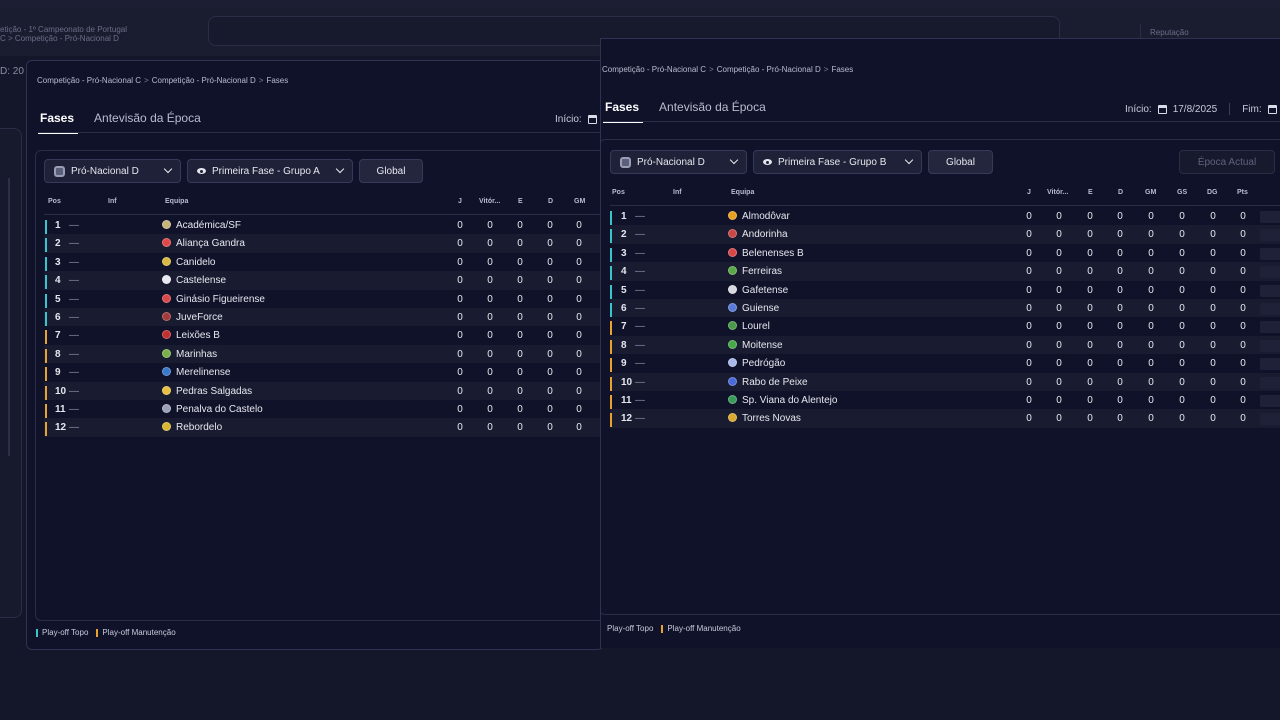  Describe the element at coordinates (1212, 192) in the screenshot. I see `column-goal-difference: DG` at that location.